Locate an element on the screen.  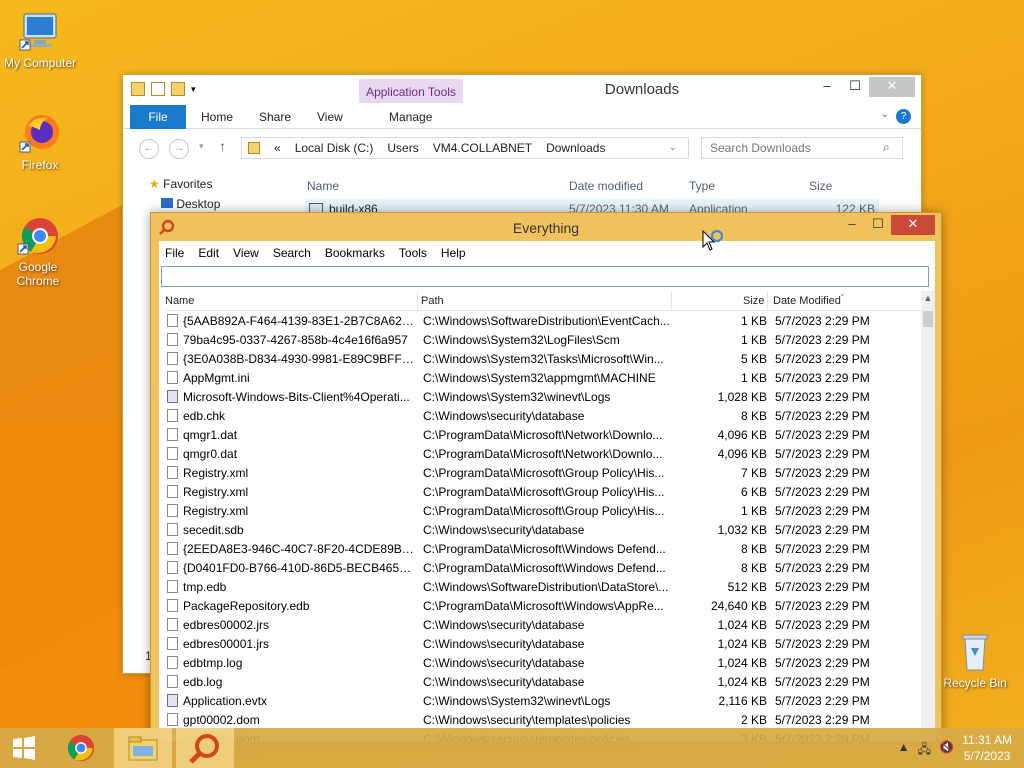
scroll-thumb is located at coordinates (928, 319).